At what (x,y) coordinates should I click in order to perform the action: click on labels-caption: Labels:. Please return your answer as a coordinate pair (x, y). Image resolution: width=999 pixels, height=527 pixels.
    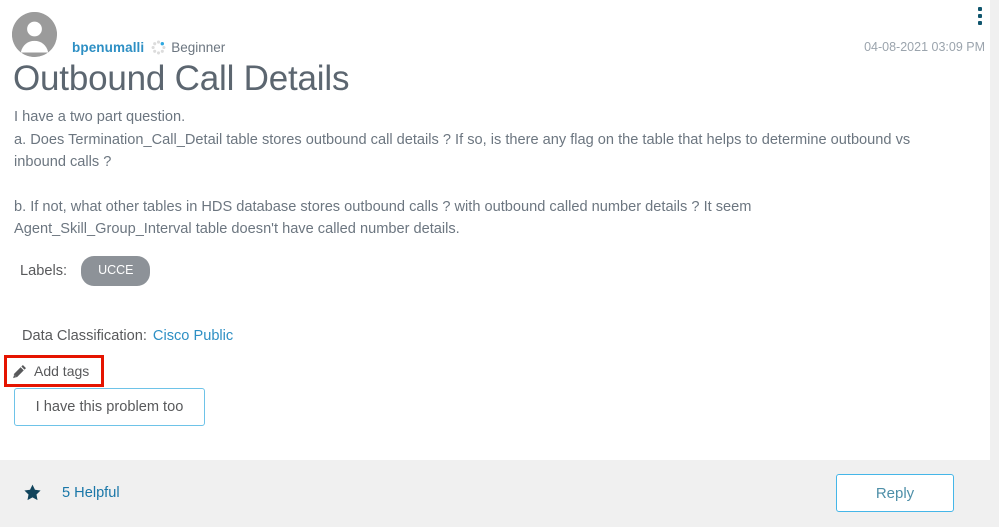
    Looking at the image, I should click on (44, 270).